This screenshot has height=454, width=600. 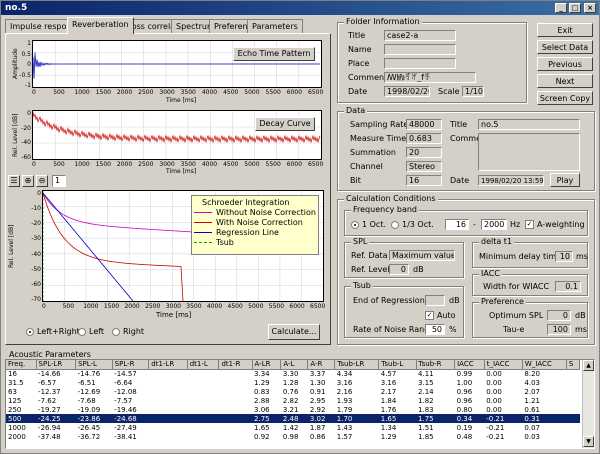 What do you see at coordinates (21, 365) in the screenshot?
I see `column-header: Freq.` at bounding box center [21, 365].